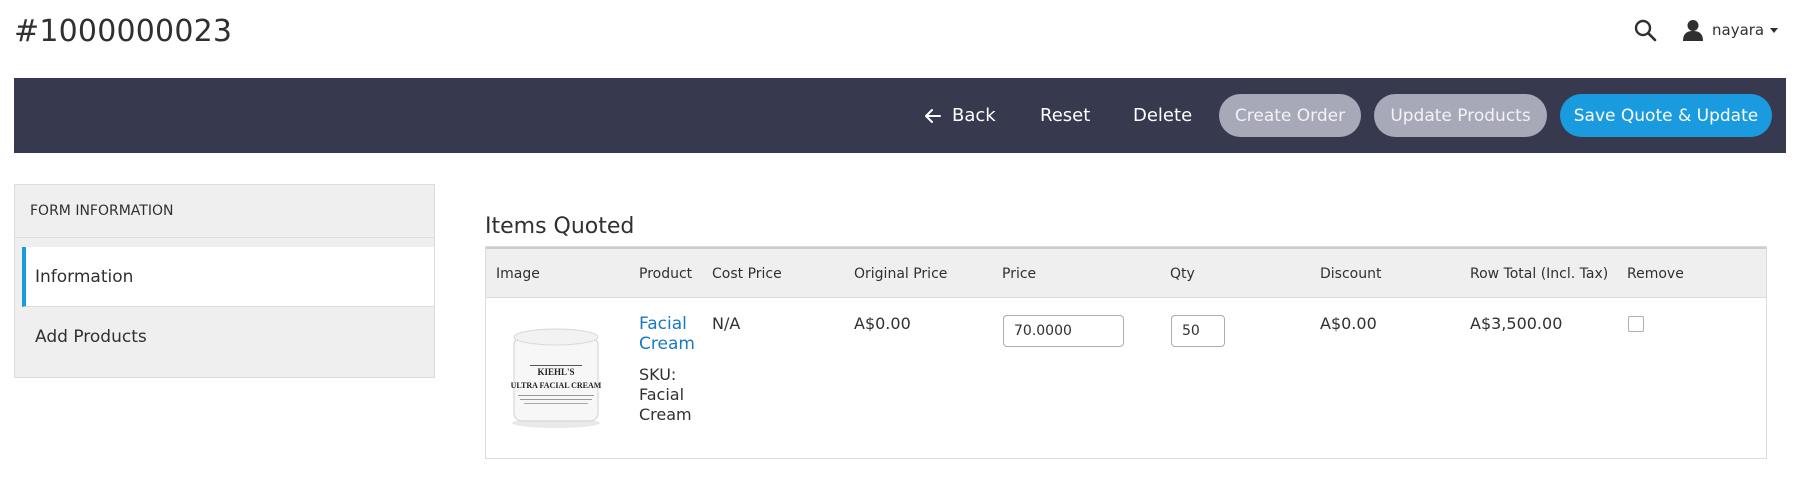 This screenshot has height=490, width=1799. What do you see at coordinates (1655, 274) in the screenshot?
I see `column-header-remove: Remove` at bounding box center [1655, 274].